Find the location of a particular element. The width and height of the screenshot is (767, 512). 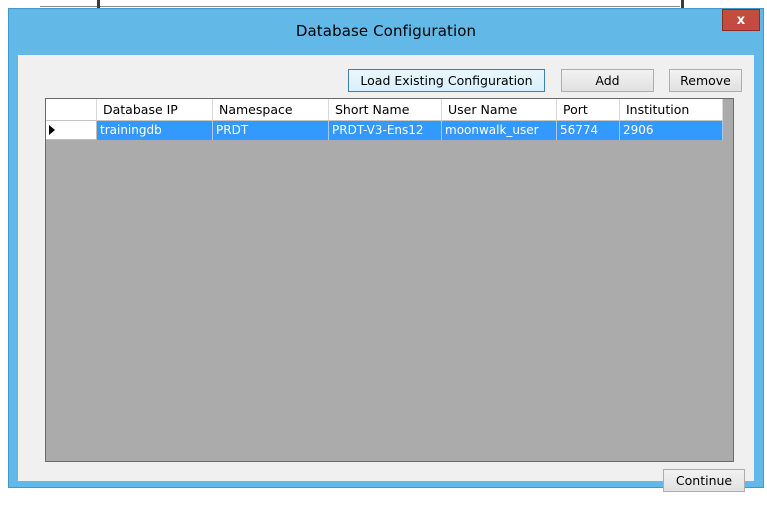

close-button: x is located at coordinates (741, 20).